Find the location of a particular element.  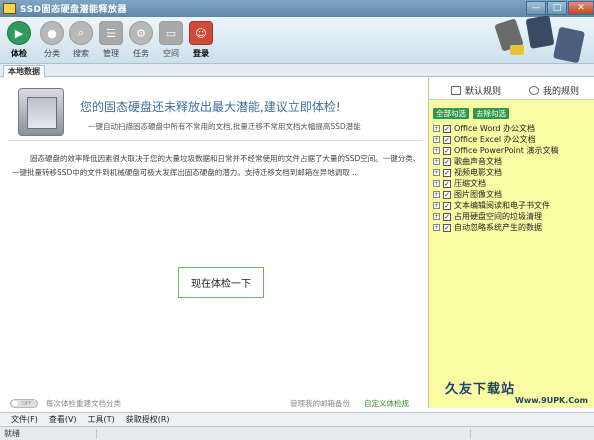

toggle-label: 每次体检重建文档分类 is located at coordinates (83, 403).